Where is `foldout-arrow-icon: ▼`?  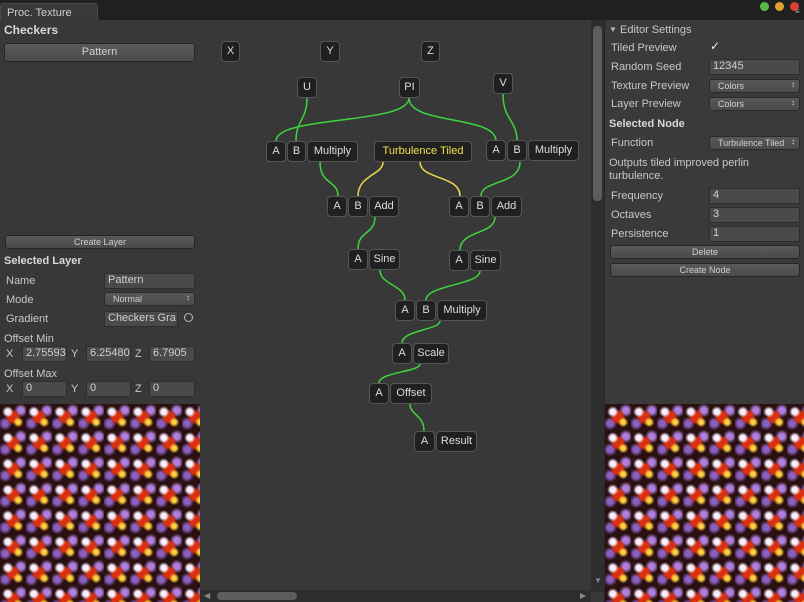
foldout-arrow-icon: ▼ is located at coordinates (613, 29).